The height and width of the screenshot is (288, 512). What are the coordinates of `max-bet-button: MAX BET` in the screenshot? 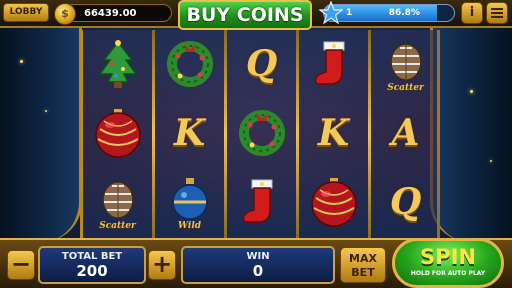 It's located at (363, 265).